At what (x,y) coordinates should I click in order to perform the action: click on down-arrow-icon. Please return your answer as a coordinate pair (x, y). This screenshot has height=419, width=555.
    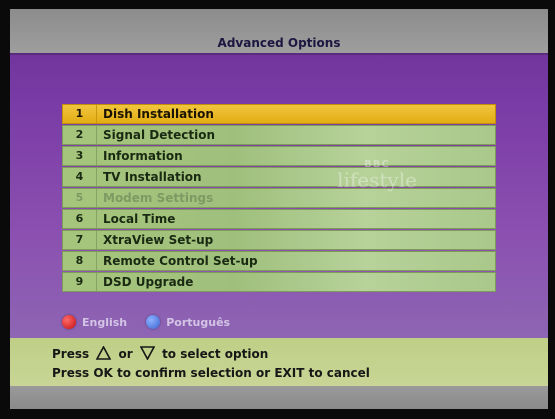
    Looking at the image, I should click on (147, 353).